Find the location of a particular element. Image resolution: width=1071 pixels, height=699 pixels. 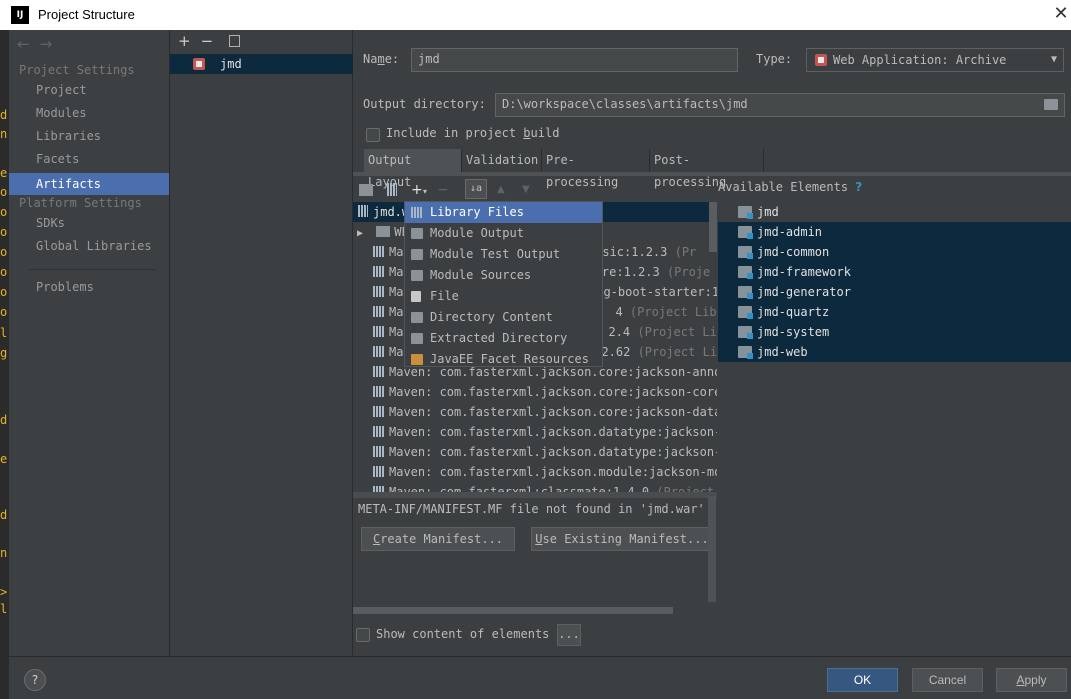

tab-pre-processing: Pre-processing is located at coordinates (596, 169).